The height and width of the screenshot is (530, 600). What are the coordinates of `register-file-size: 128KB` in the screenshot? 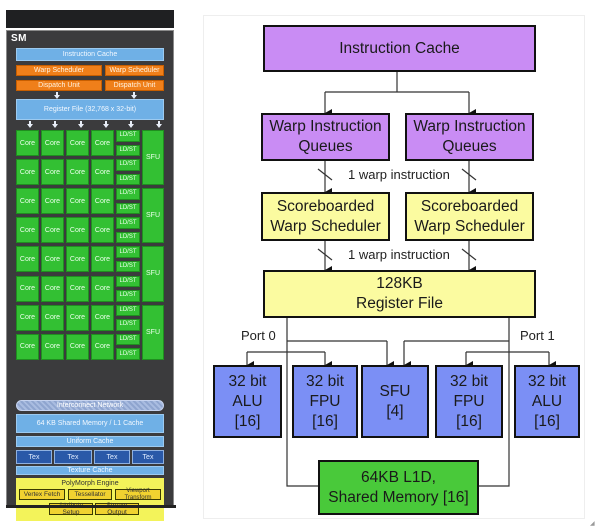 It's located at (399, 283).